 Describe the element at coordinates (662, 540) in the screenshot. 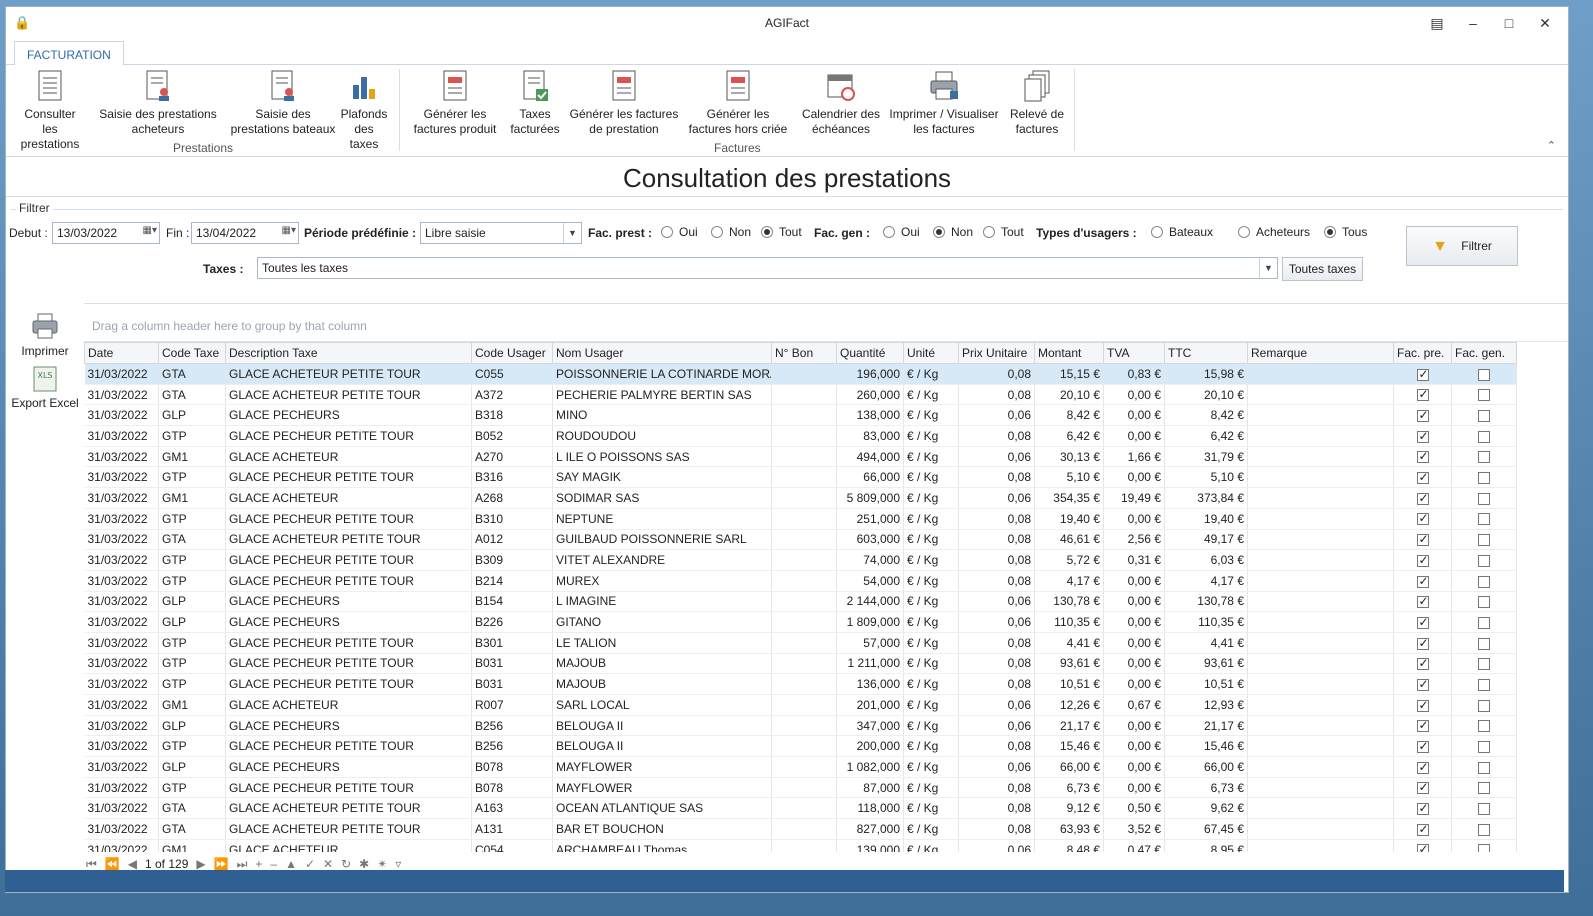

I see `table-cell: GUILBAUD POISSONNERIE SARL` at that location.